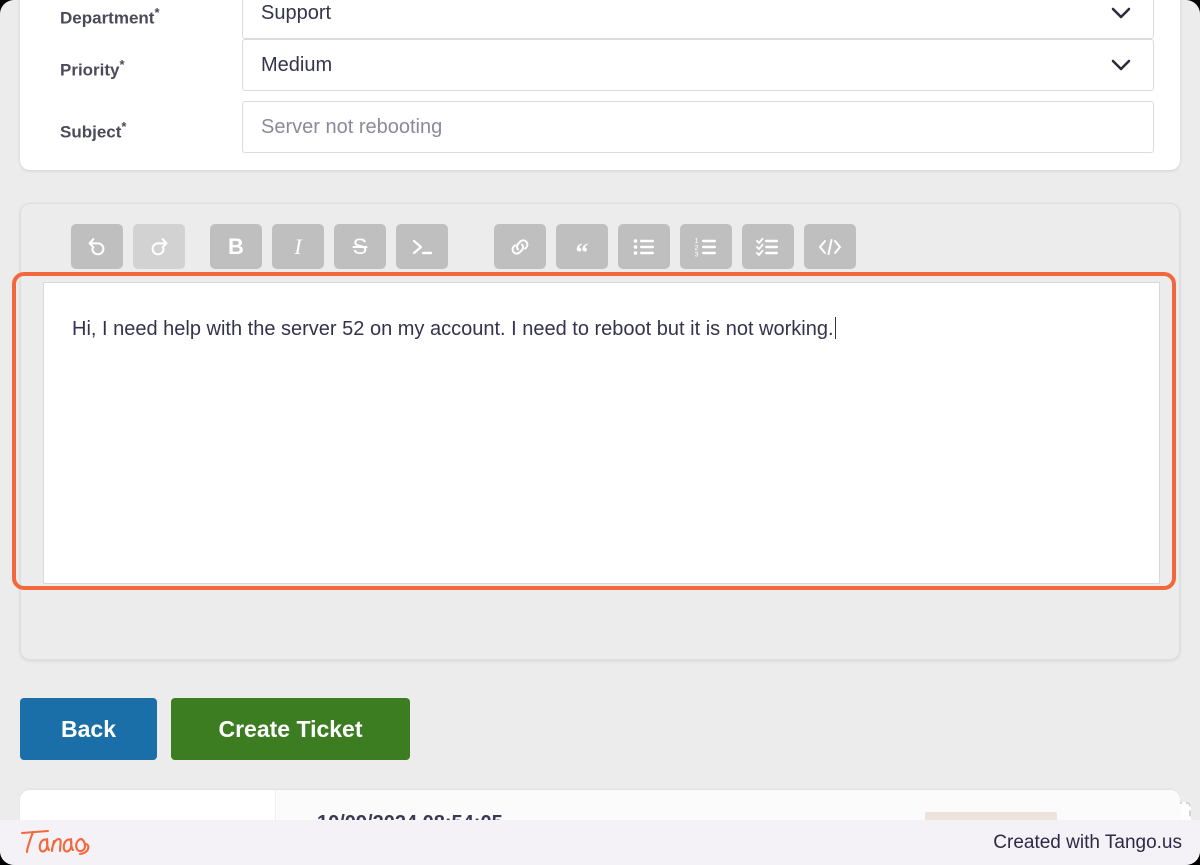  I want to click on form-row-priority: Priority* Medium, so click(600, 65).